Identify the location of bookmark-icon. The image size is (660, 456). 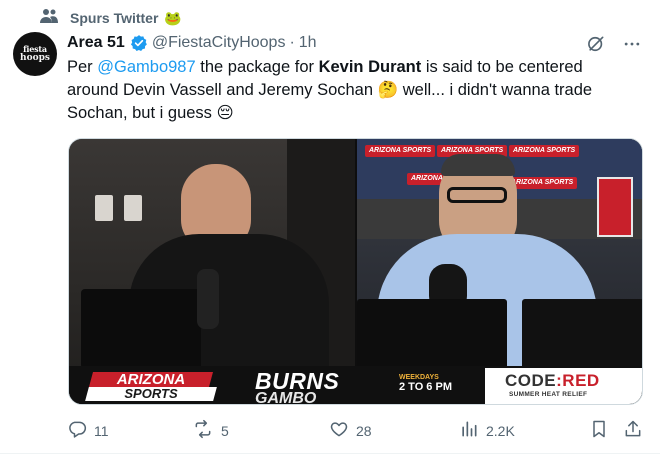
(599, 430).